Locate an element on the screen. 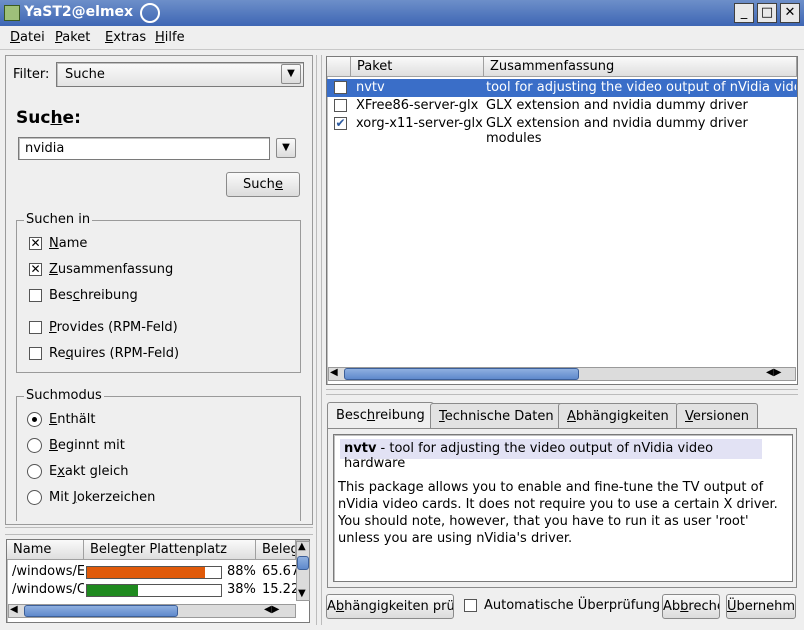 Image resolution: width=804 pixels, height=630 pixels. tab-beschreibung: Beschreibung is located at coordinates (380, 415).